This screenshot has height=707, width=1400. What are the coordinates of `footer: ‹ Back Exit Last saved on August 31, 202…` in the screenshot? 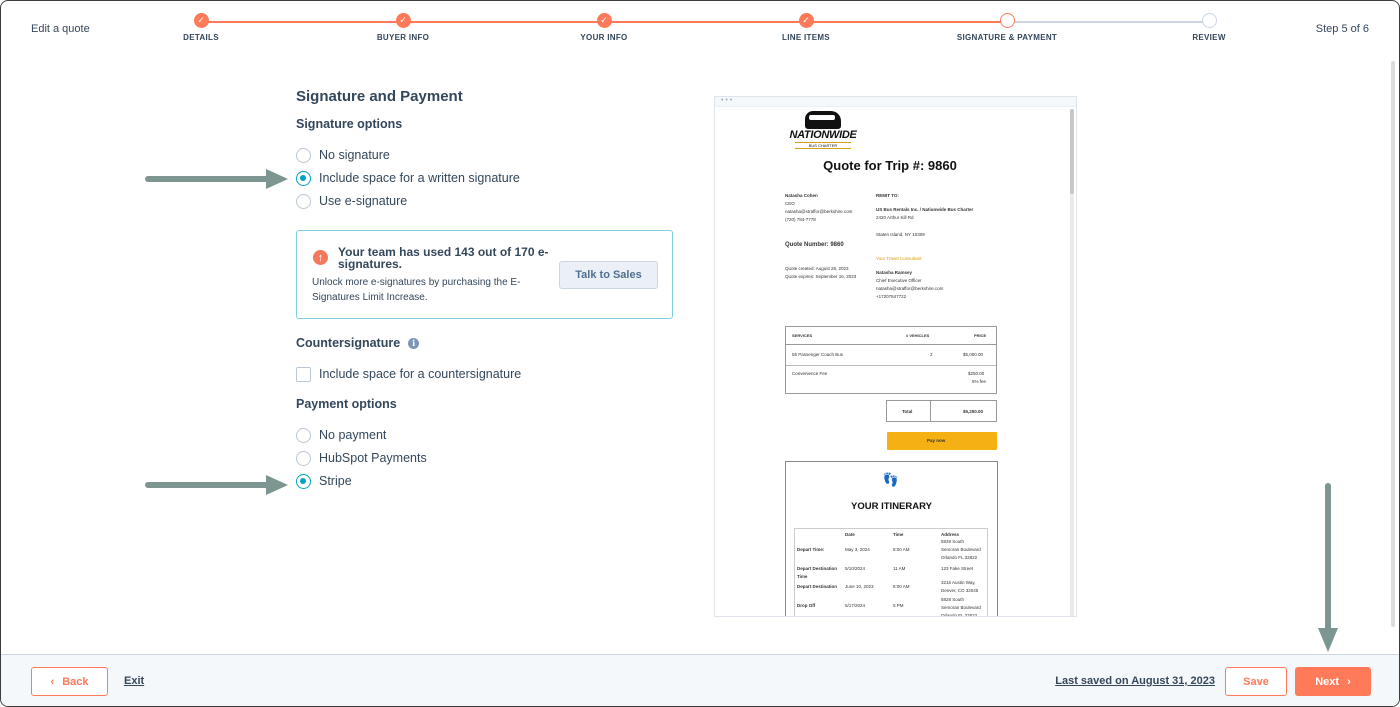 It's located at (700, 680).